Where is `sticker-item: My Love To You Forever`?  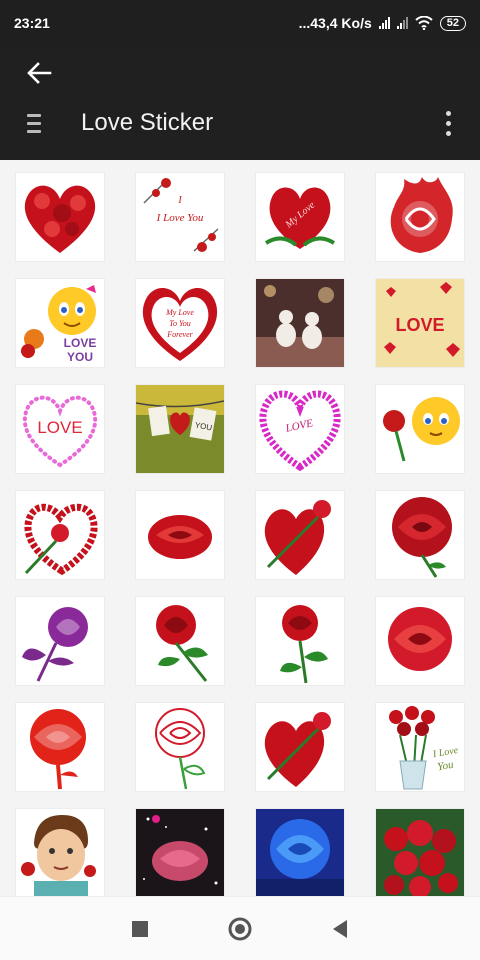
sticker-item: My Love To You Forever is located at coordinates (180, 323).